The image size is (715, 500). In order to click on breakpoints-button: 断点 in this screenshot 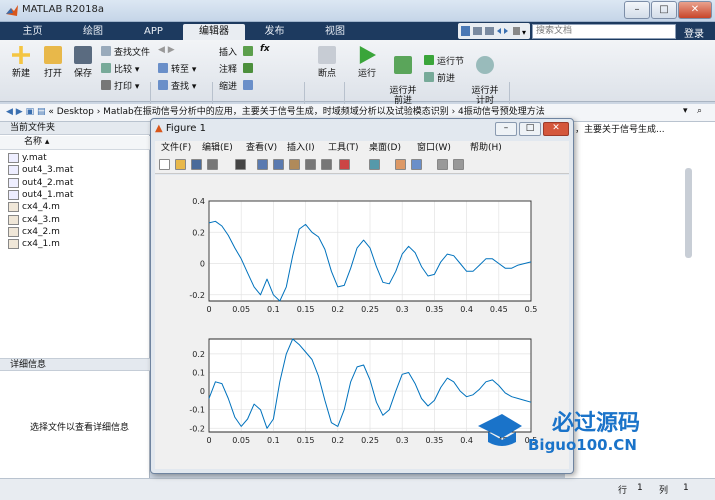, I will do `click(327, 62)`.